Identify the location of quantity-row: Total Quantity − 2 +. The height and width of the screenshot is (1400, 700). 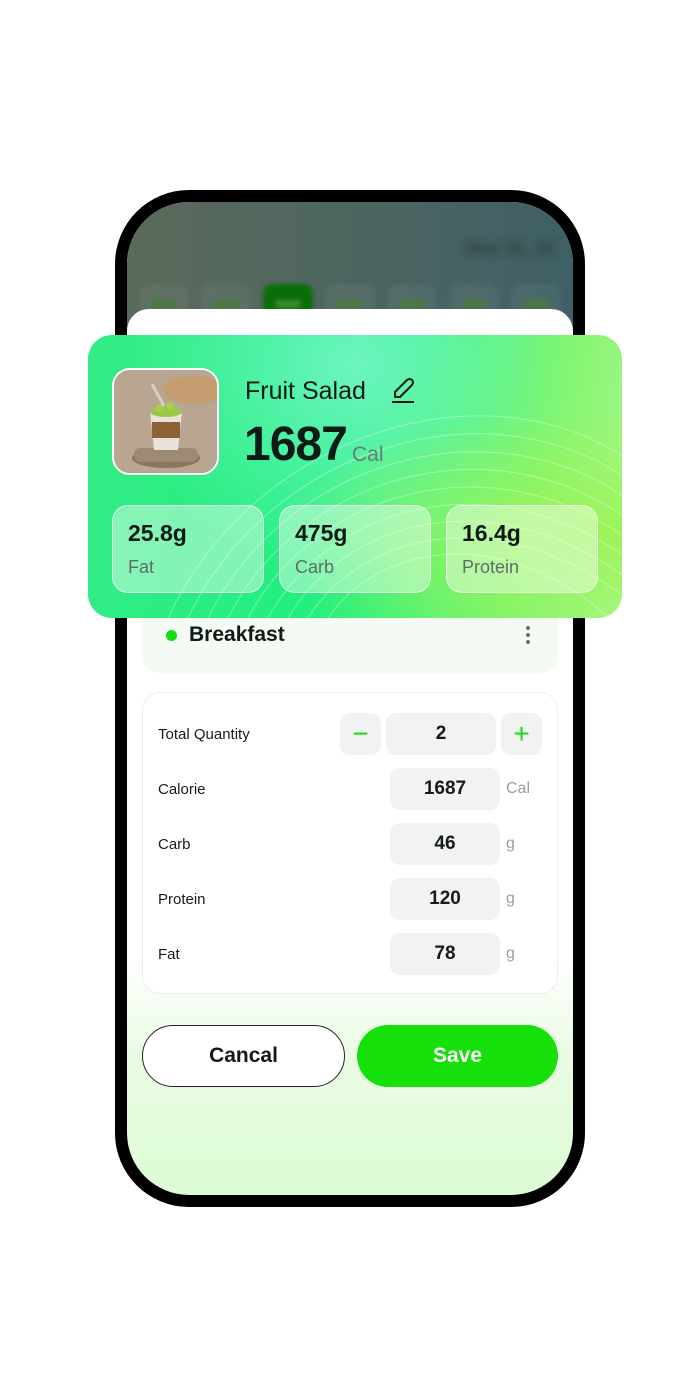
(350, 734).